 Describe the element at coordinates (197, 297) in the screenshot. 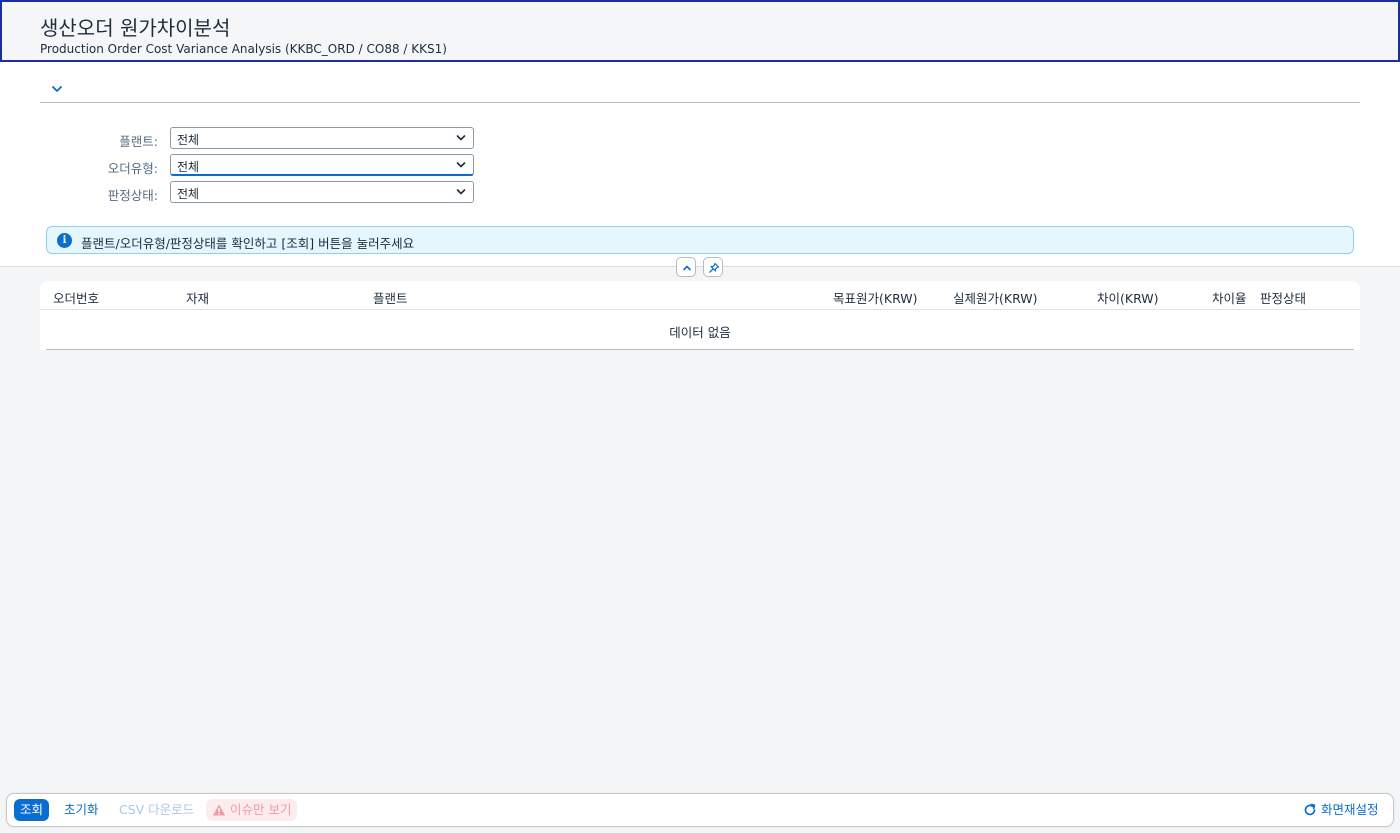

I see `column-material: 자재` at that location.